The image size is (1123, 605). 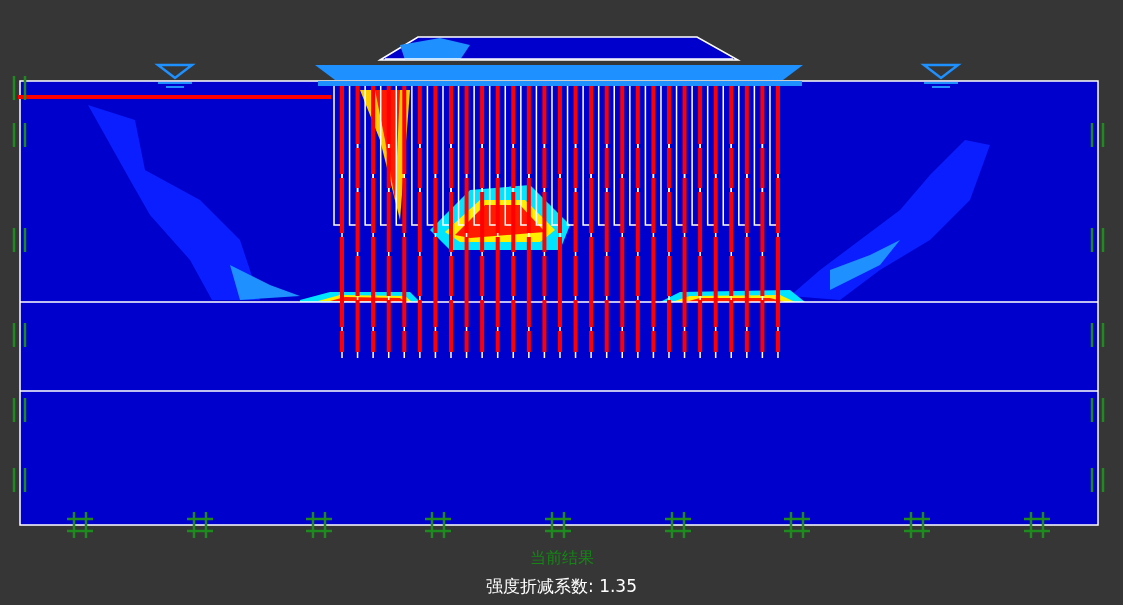 I want to click on result-caption: 当前结果, so click(x=561, y=558).